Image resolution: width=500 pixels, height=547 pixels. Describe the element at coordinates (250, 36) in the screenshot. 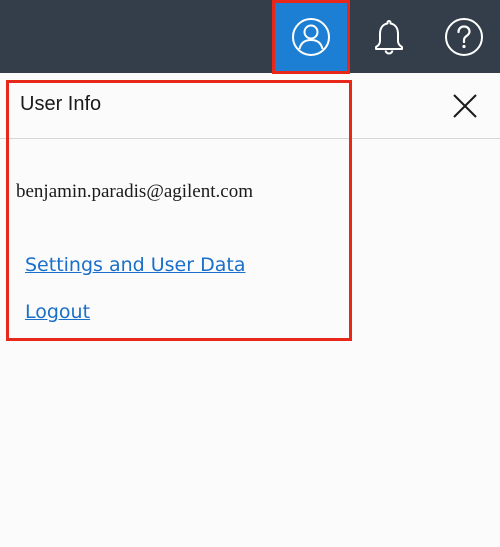

I see `top-bar` at that location.